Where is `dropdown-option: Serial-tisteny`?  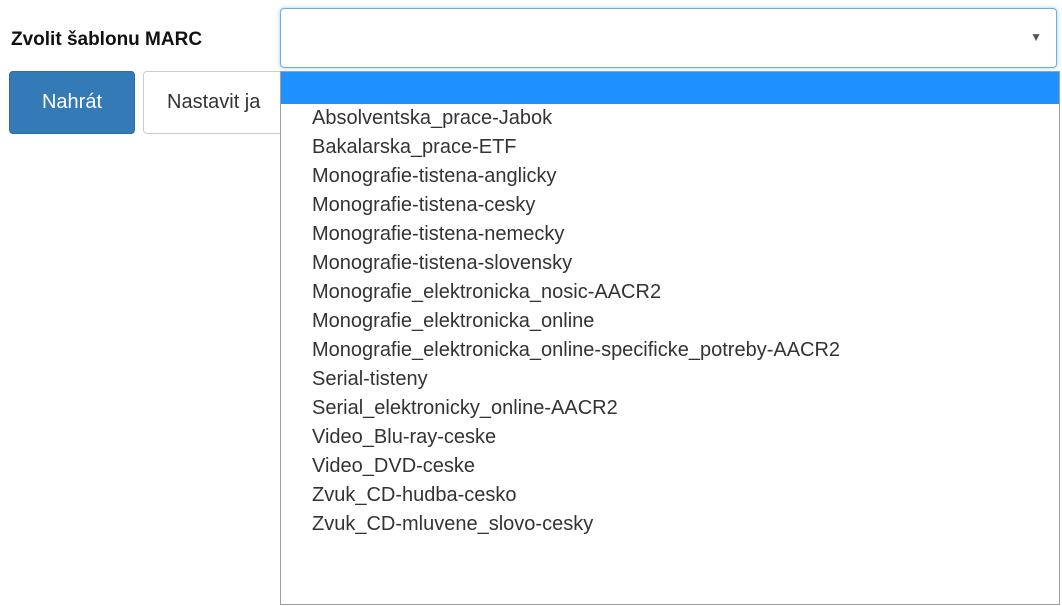
dropdown-option: Serial-tisteny is located at coordinates (670, 379).